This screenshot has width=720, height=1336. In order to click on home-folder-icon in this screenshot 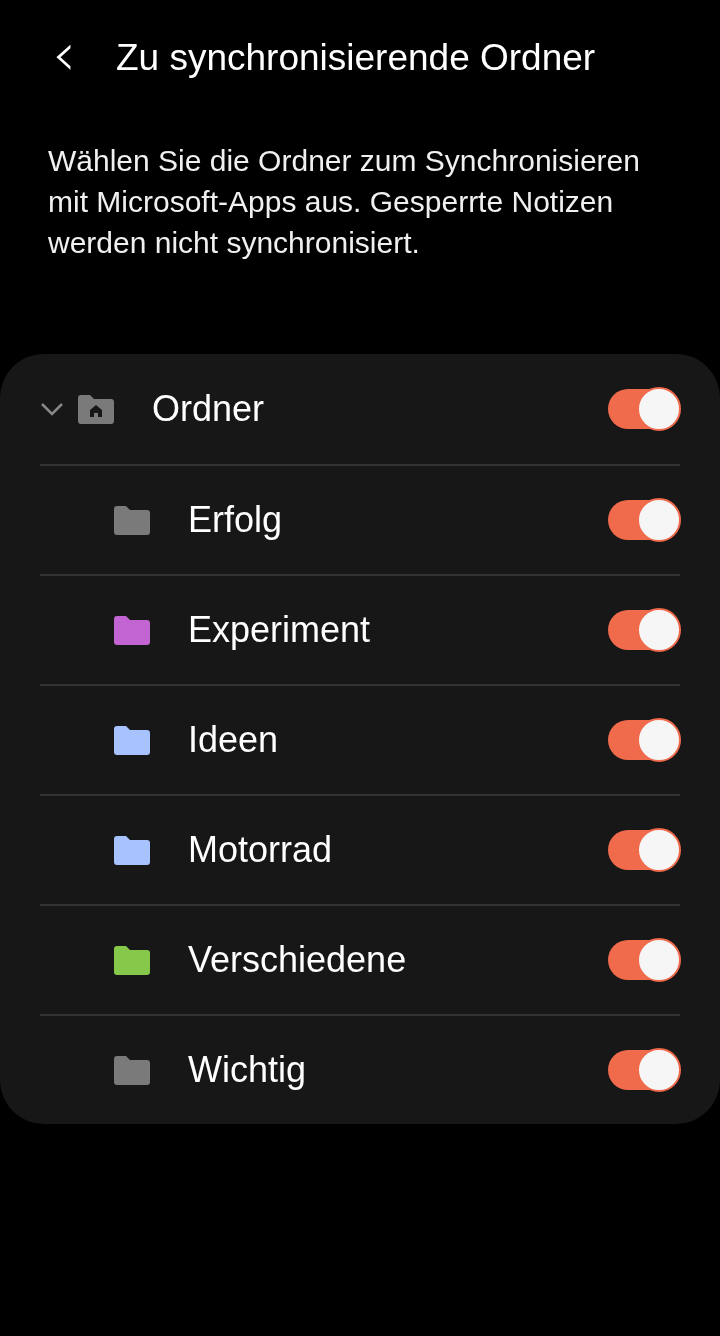, I will do `click(96, 409)`.